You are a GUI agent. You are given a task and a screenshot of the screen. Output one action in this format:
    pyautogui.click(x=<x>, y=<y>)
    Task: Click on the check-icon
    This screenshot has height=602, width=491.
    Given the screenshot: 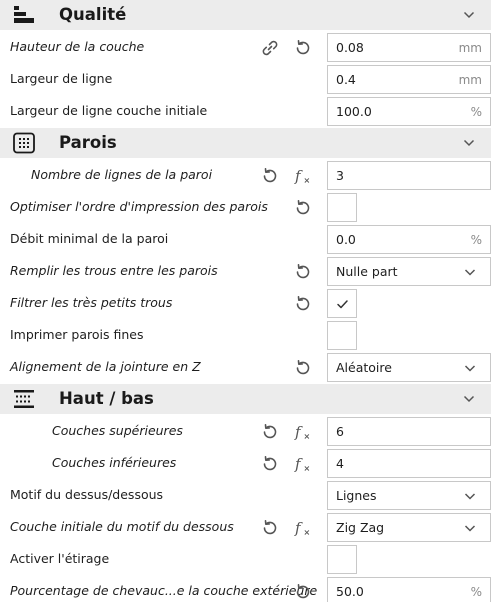 What is the action you would take?
    pyautogui.click(x=342, y=304)
    